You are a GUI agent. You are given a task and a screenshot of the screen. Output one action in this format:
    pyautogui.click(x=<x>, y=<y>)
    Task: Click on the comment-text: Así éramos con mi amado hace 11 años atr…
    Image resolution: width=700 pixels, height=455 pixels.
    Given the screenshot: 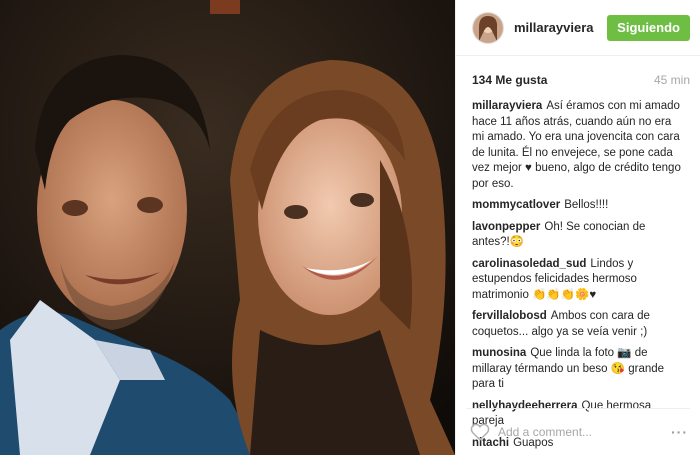 What is the action you would take?
    pyautogui.click(x=576, y=145)
    